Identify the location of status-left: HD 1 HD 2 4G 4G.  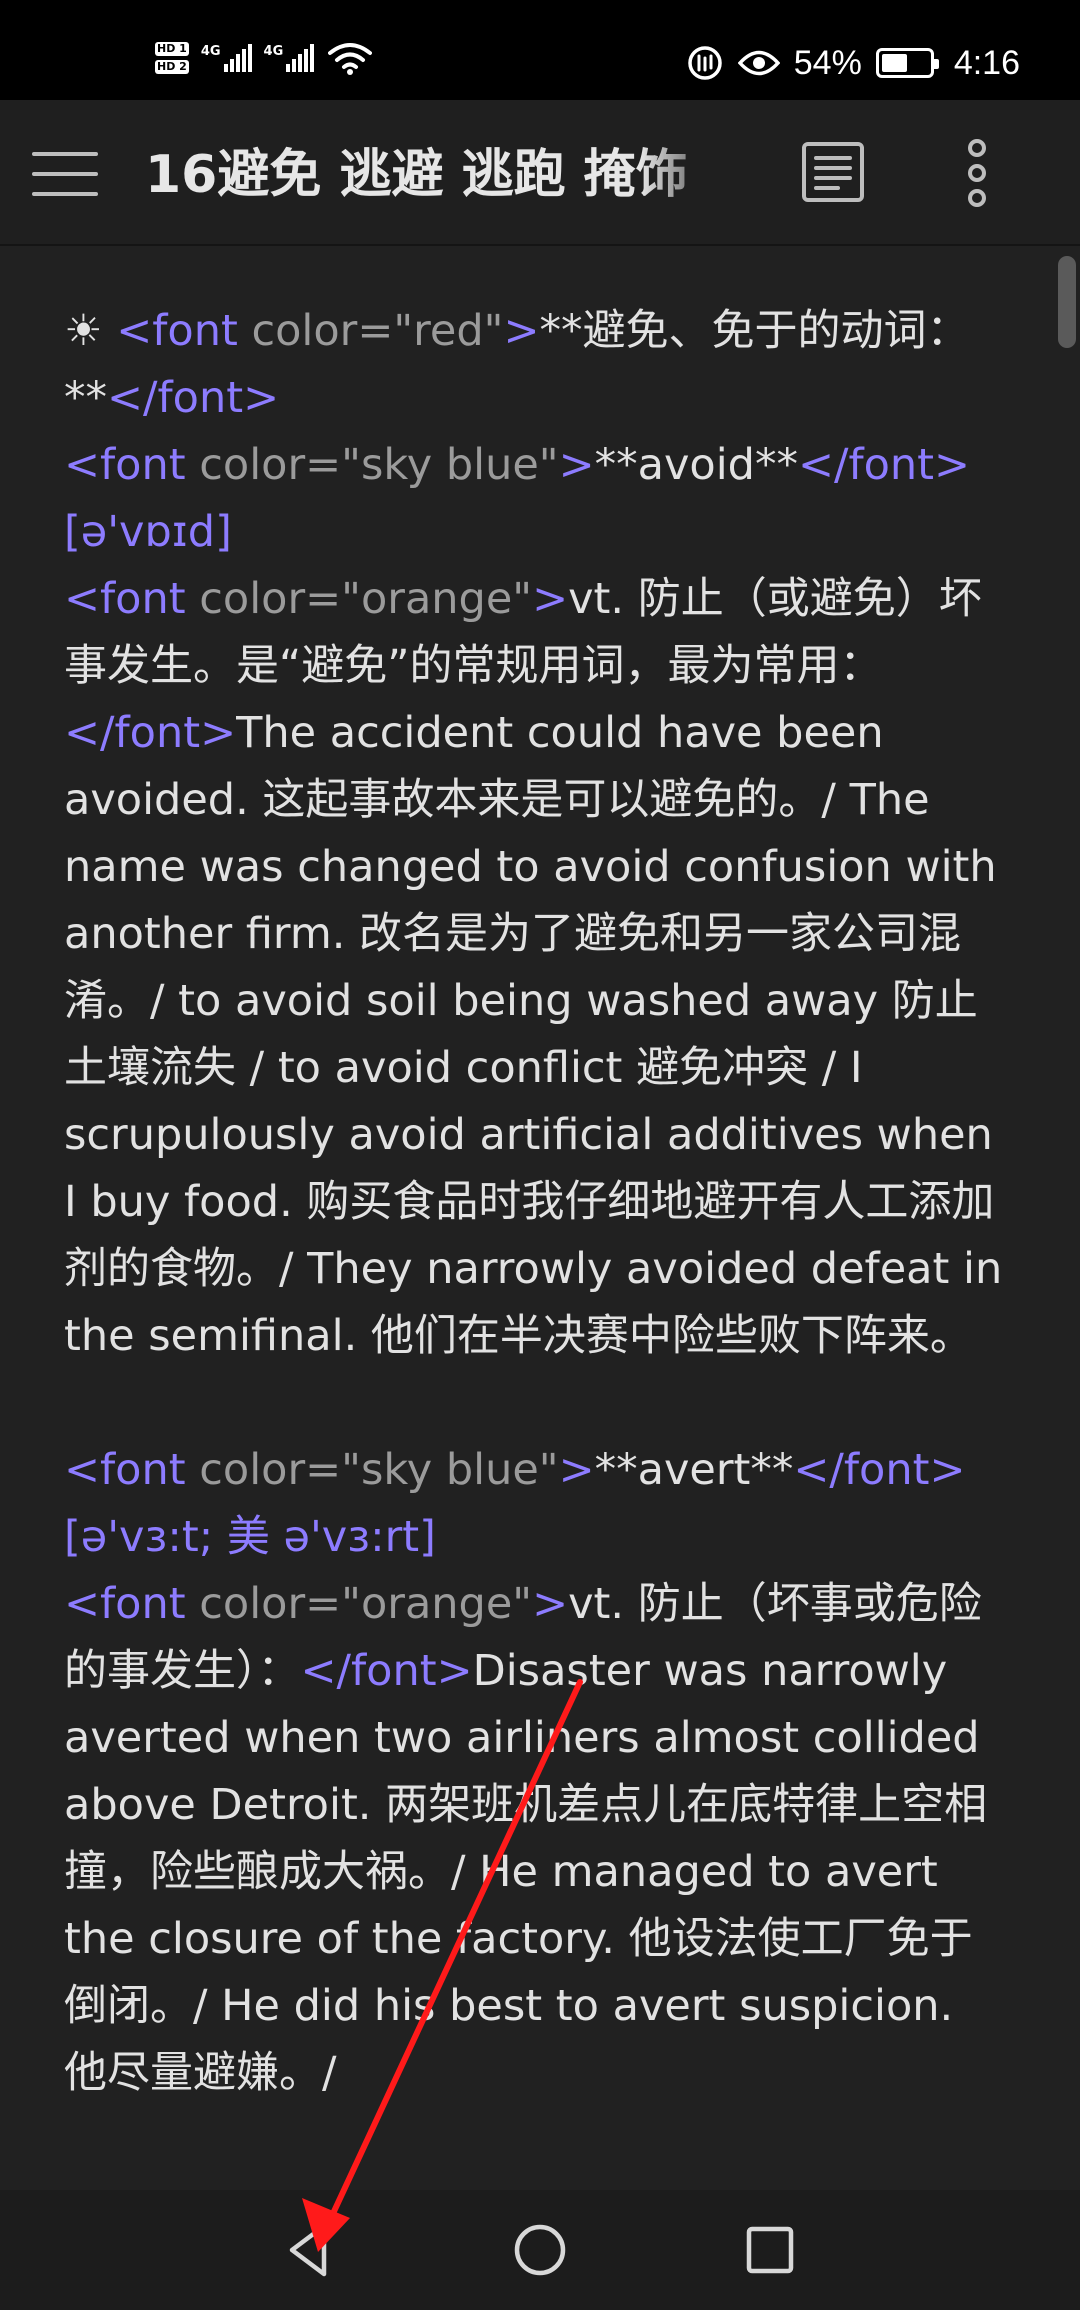
(264, 58).